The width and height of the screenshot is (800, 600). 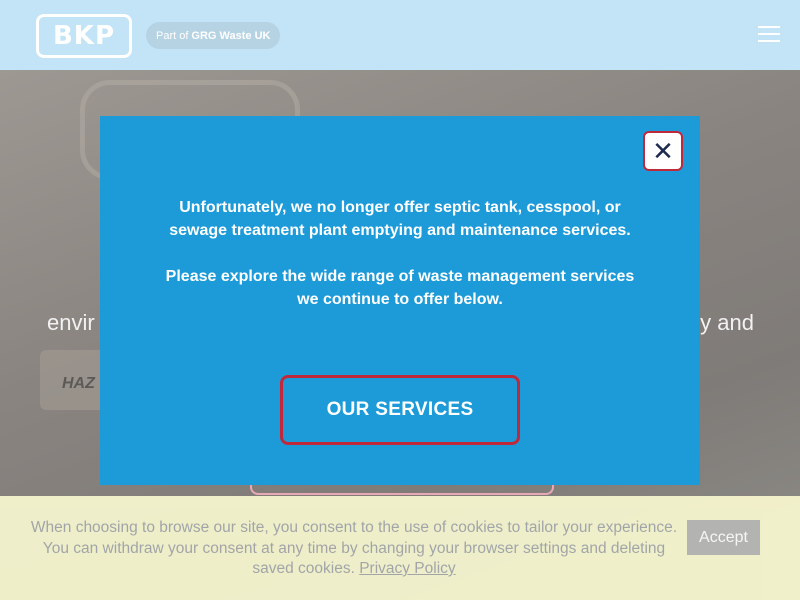 I want to click on parent-prefix: Part of, so click(x=172, y=35).